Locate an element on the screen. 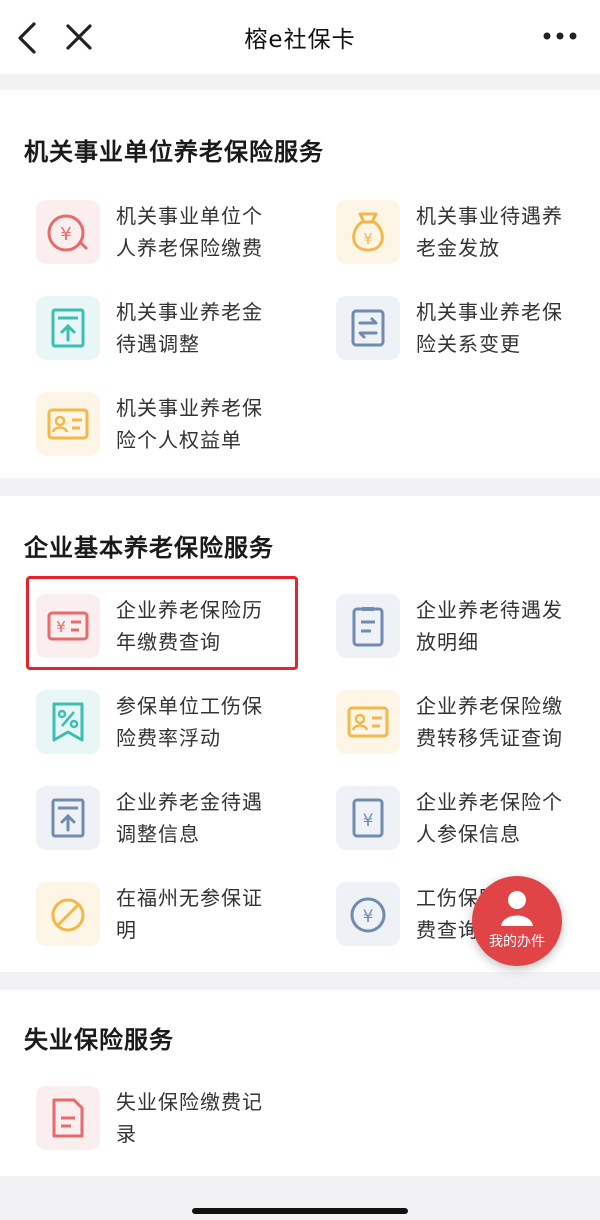 The width and height of the screenshot is (600, 1220). item-label: 机关事业养老保 险关系变更 is located at coordinates (489, 328).